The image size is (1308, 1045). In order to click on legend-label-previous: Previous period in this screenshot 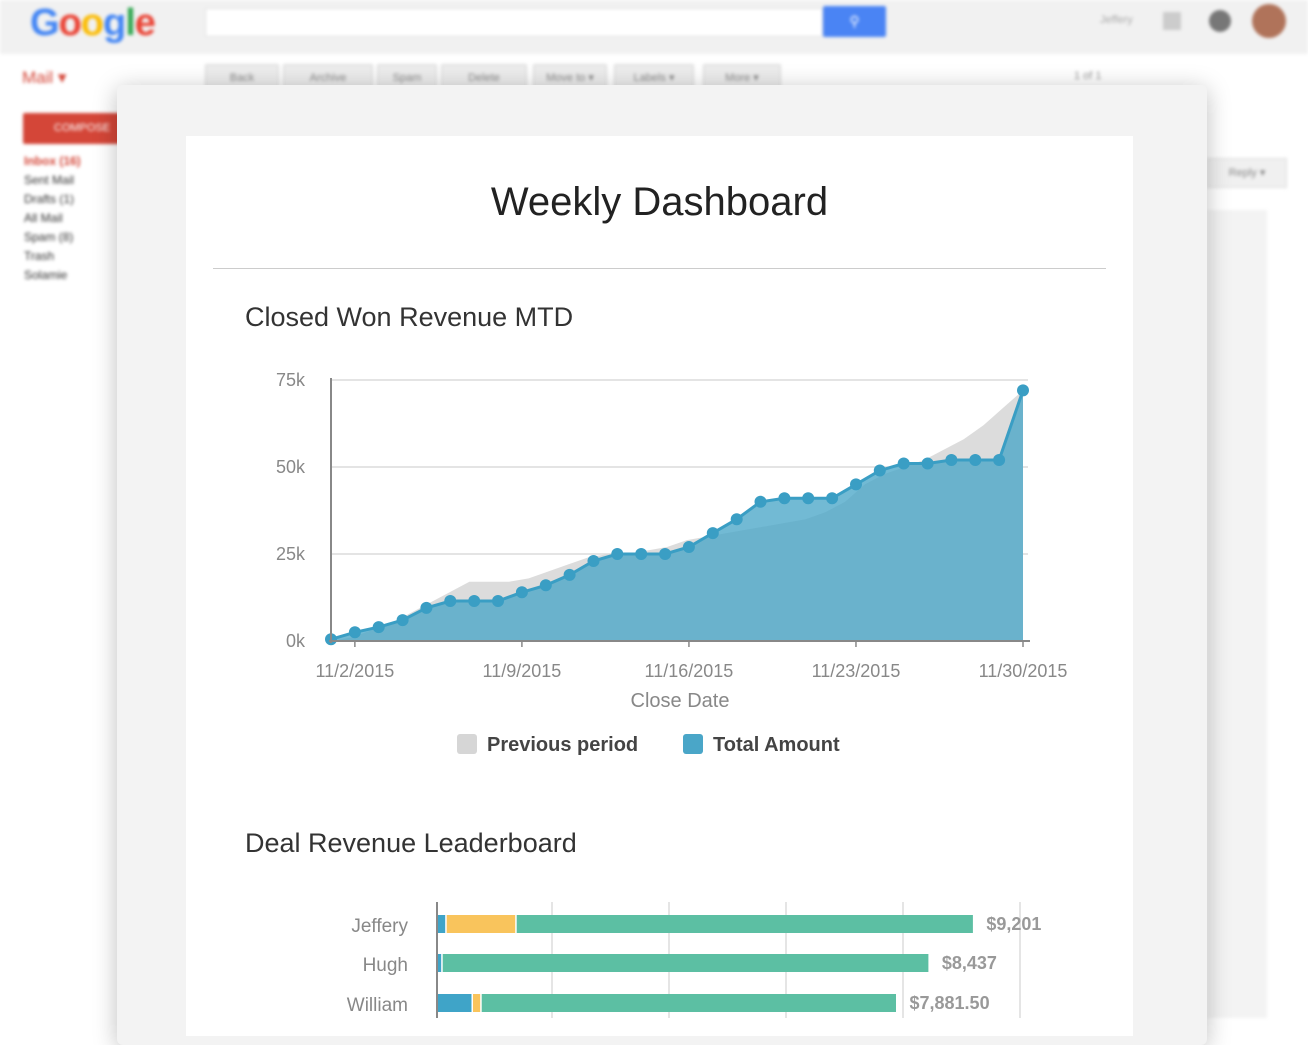, I will do `click(563, 745)`.